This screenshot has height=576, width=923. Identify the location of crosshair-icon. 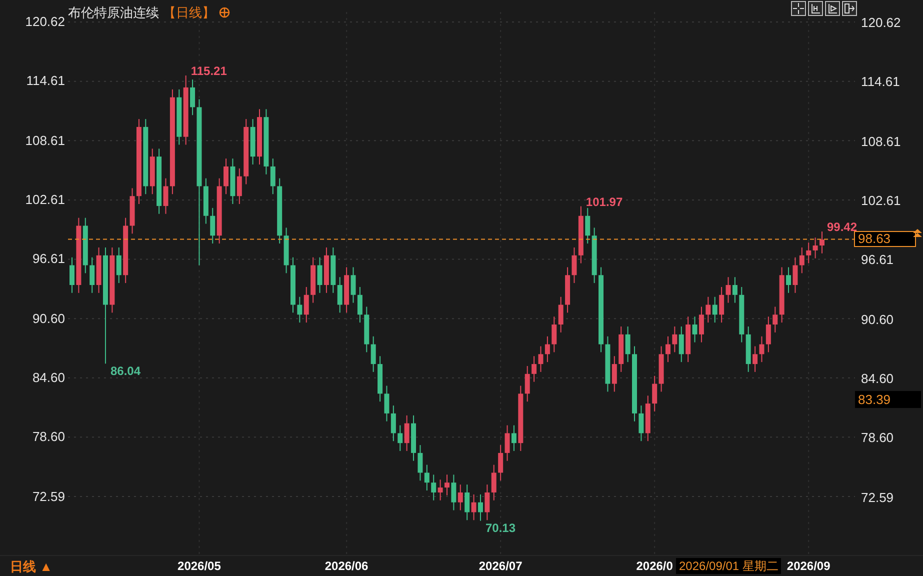
(798, 8).